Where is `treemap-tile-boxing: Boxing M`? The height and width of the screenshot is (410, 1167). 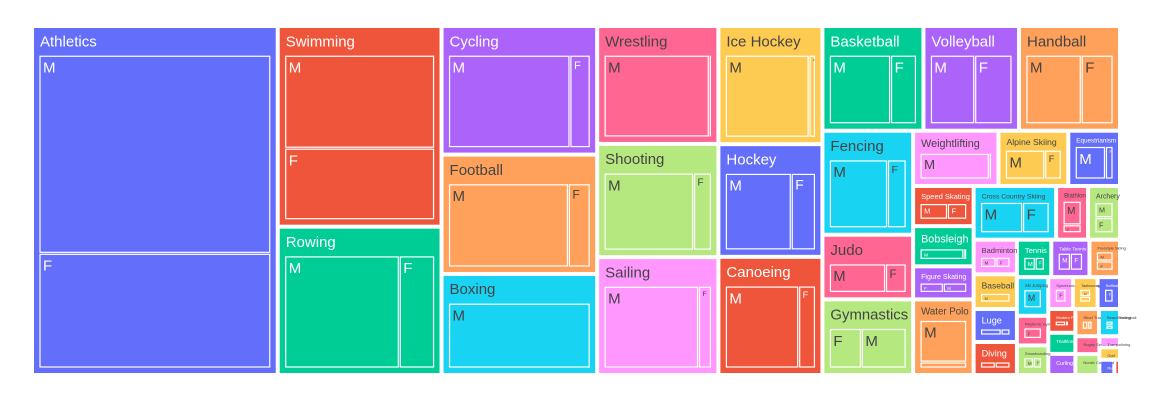 treemap-tile-boxing: Boxing M is located at coordinates (519, 324).